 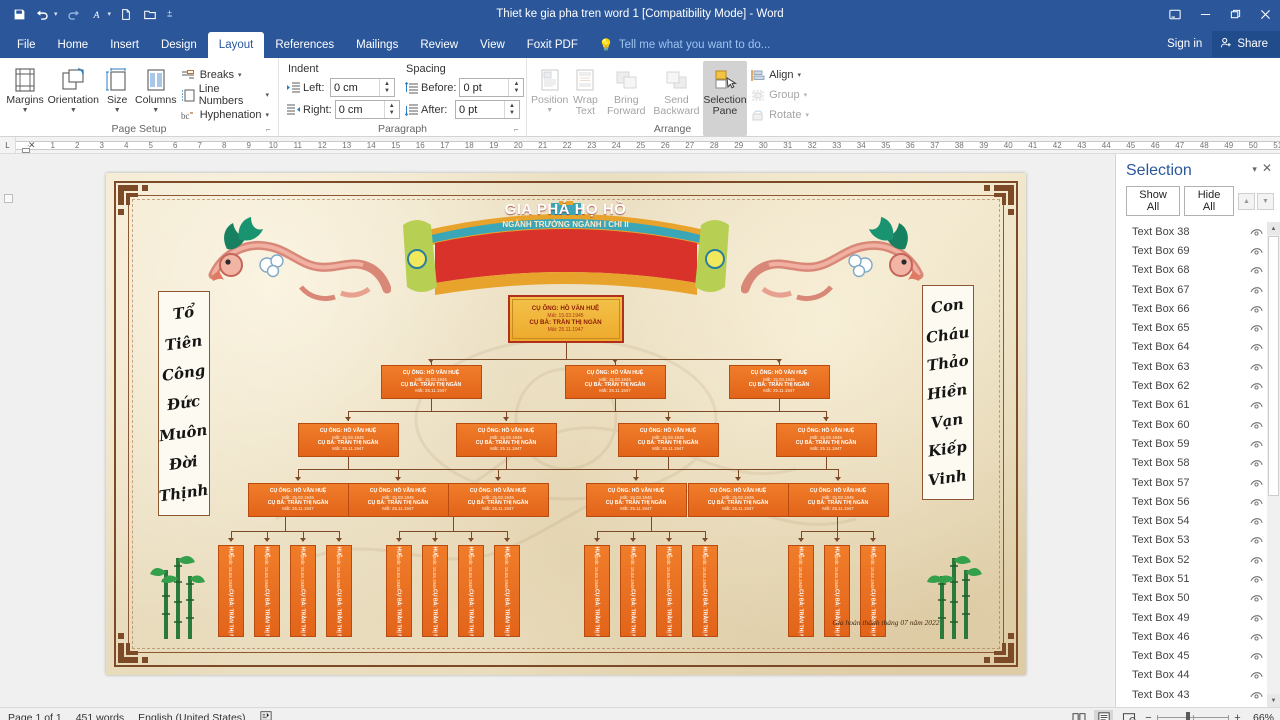 What do you see at coordinates (1175, 14) in the screenshot?
I see `ribbon-display-options-button` at bounding box center [1175, 14].